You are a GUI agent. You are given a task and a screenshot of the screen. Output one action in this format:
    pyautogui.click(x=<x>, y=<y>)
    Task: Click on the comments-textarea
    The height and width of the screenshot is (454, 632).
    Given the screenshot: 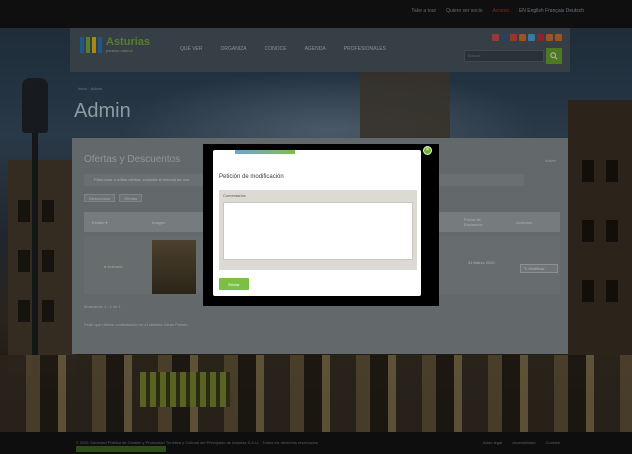 What is the action you would take?
    pyautogui.click(x=318, y=231)
    